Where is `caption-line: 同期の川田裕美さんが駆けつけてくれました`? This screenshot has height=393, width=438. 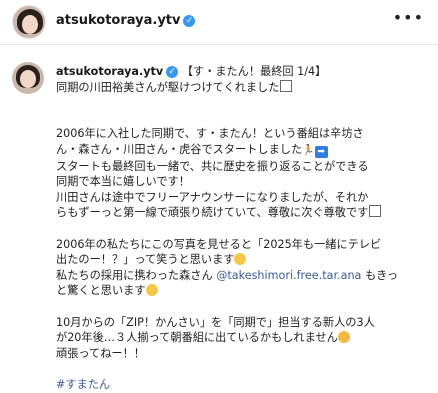
caption-line: 同期の川田裕美さんが駆けつけてくれました is located at coordinates (168, 87).